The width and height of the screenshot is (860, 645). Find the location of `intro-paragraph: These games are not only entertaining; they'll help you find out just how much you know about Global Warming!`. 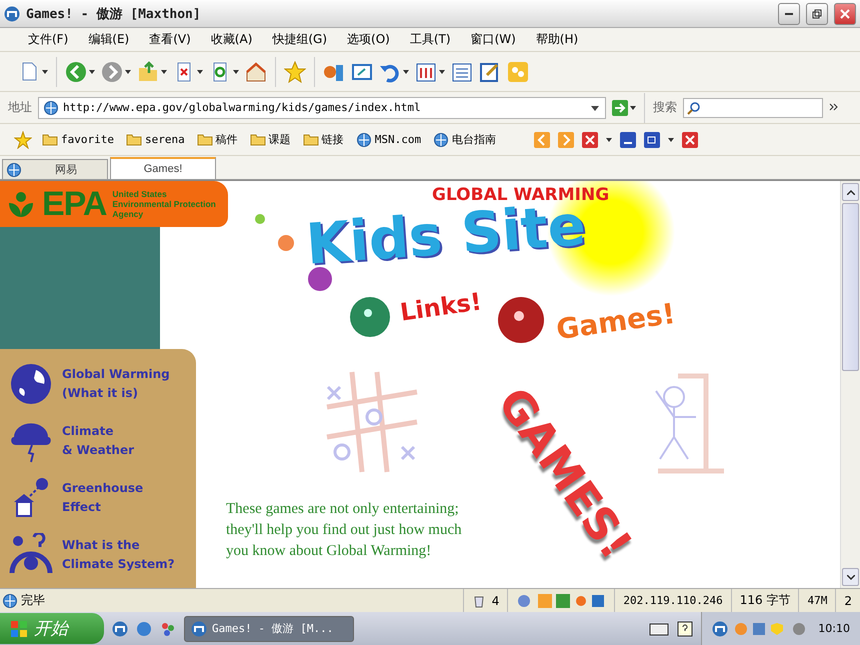

intro-paragraph: These games are not only entertaining; they'll help you find out just how much you know about Global Warming! is located at coordinates (344, 530).